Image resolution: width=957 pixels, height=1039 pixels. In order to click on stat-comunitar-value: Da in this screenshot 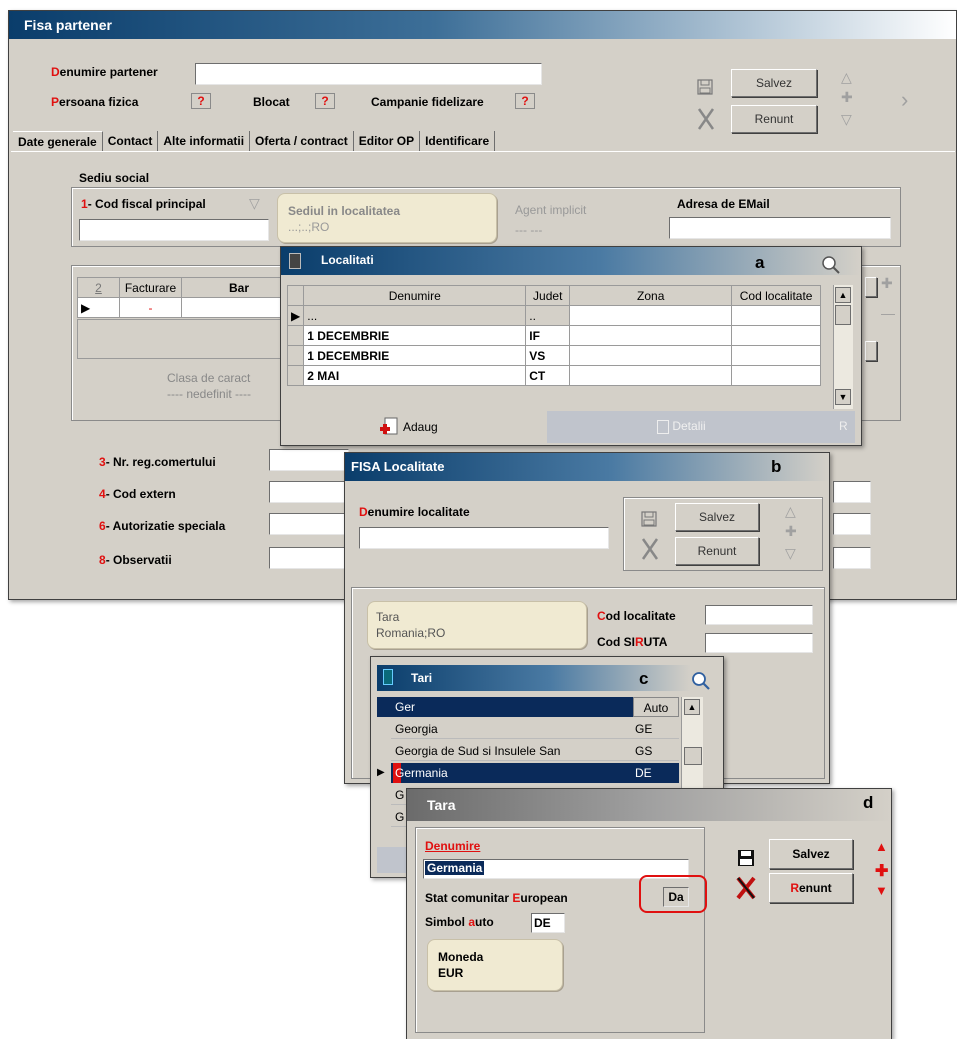, I will do `click(676, 897)`.